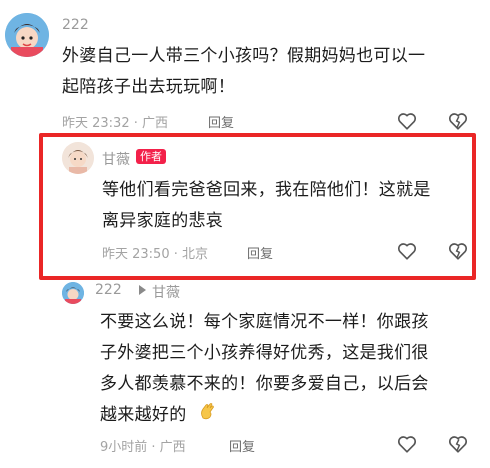 Image resolution: width=490 pixels, height=468 pixels. I want to click on reply-to-arrow-icon, so click(142, 290).